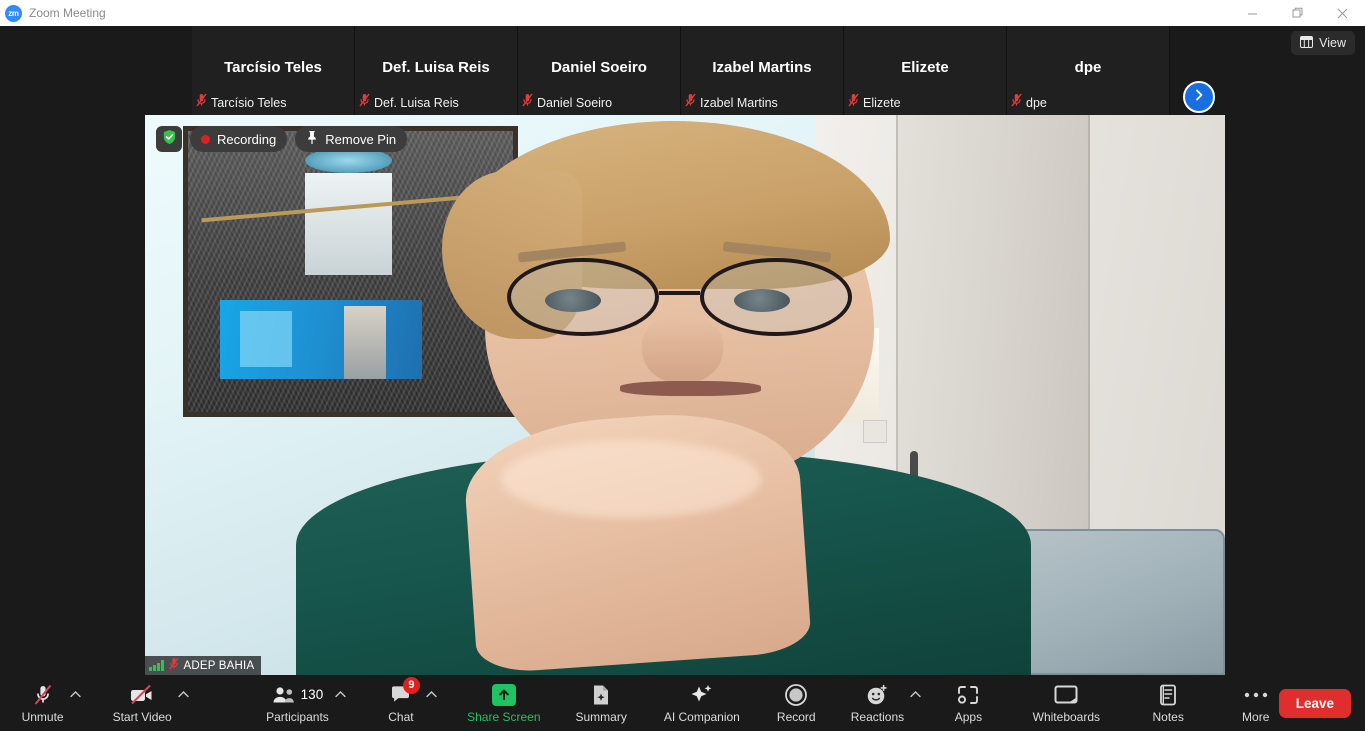  I want to click on participant-name-badge: Daniel Soeiro, so click(567, 102).